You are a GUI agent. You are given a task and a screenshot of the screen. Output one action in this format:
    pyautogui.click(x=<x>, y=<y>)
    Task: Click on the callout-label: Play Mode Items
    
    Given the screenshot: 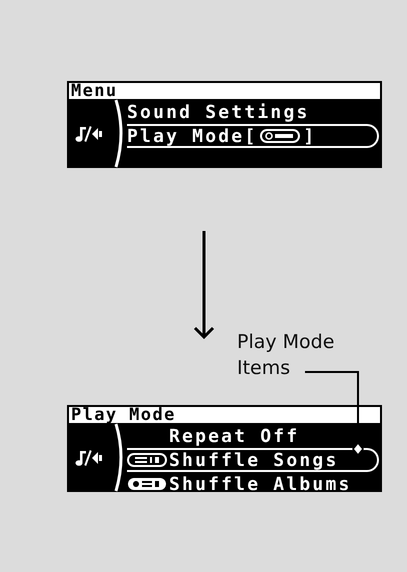 What is the action you would take?
    pyautogui.click(x=286, y=355)
    